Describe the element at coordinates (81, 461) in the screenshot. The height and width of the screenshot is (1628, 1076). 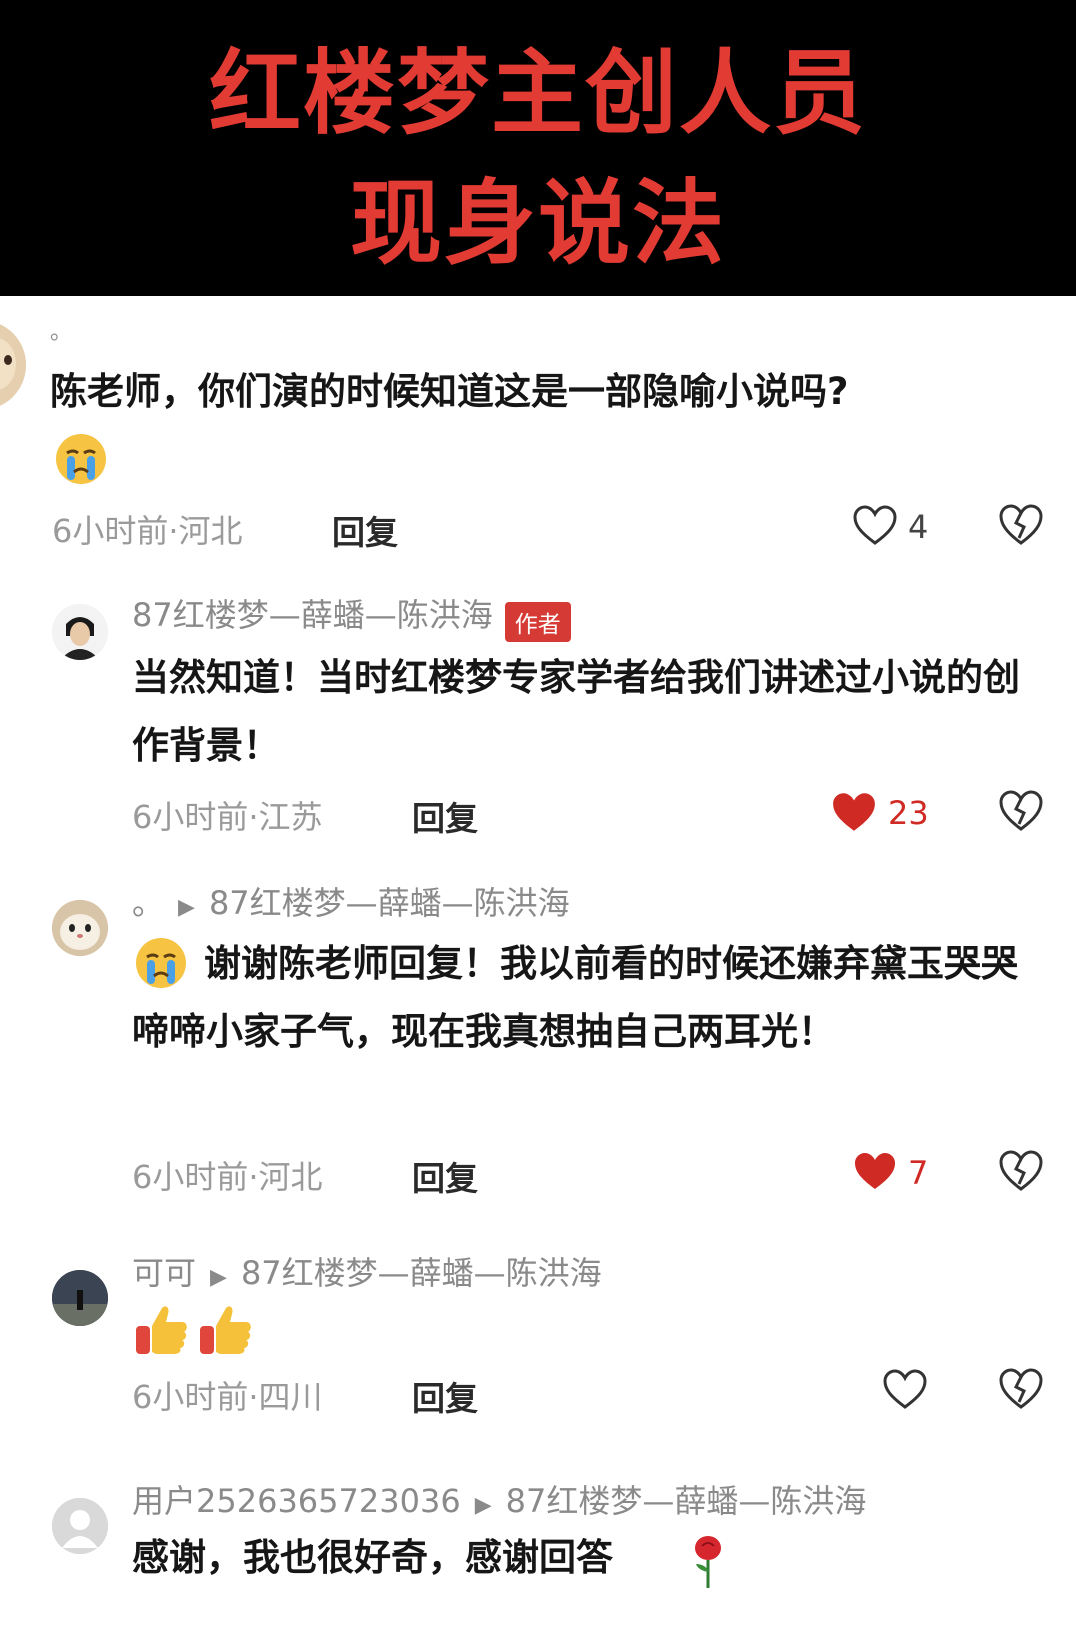
I see `crying-face-icon` at that location.